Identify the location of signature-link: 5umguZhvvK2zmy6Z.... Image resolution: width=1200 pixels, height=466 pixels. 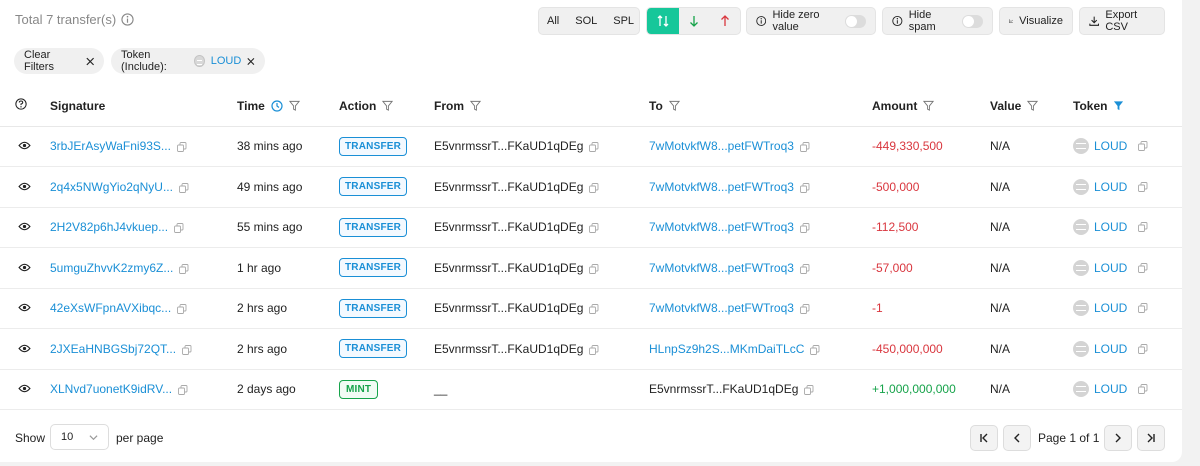
(111, 268).